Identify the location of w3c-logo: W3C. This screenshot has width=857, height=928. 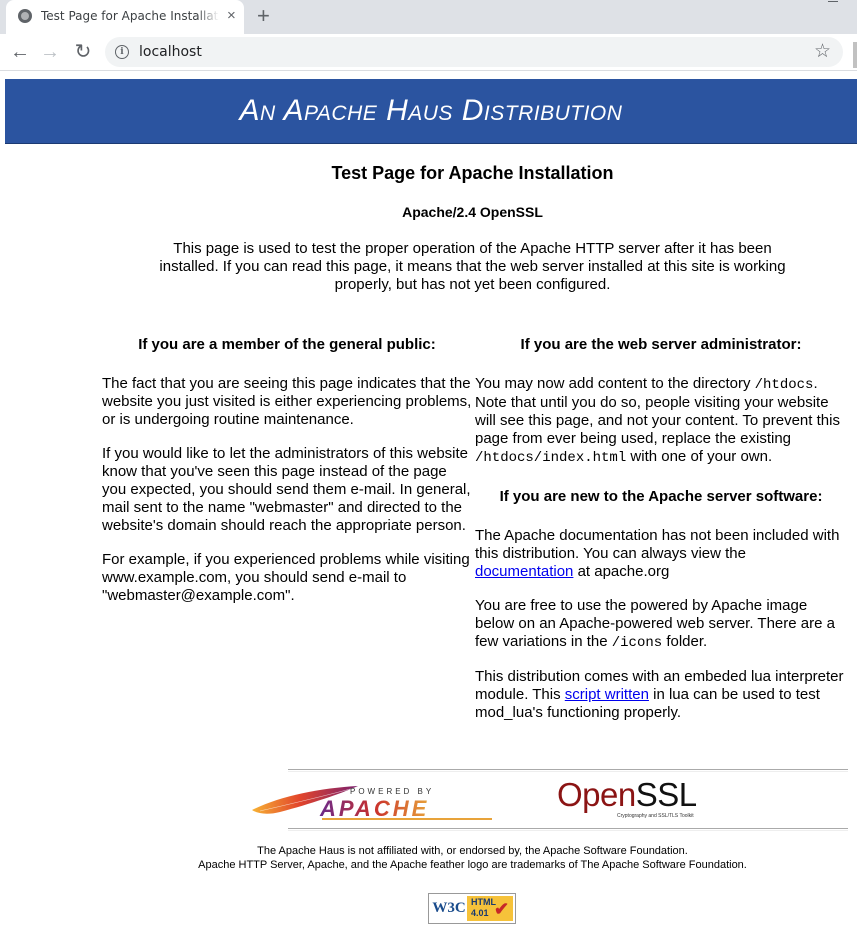
(449, 908).